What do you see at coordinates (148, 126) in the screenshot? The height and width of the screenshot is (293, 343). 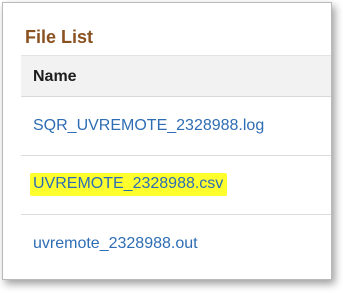 I see `file-link-log: SQR_UVREMOTE_2328988.log` at bounding box center [148, 126].